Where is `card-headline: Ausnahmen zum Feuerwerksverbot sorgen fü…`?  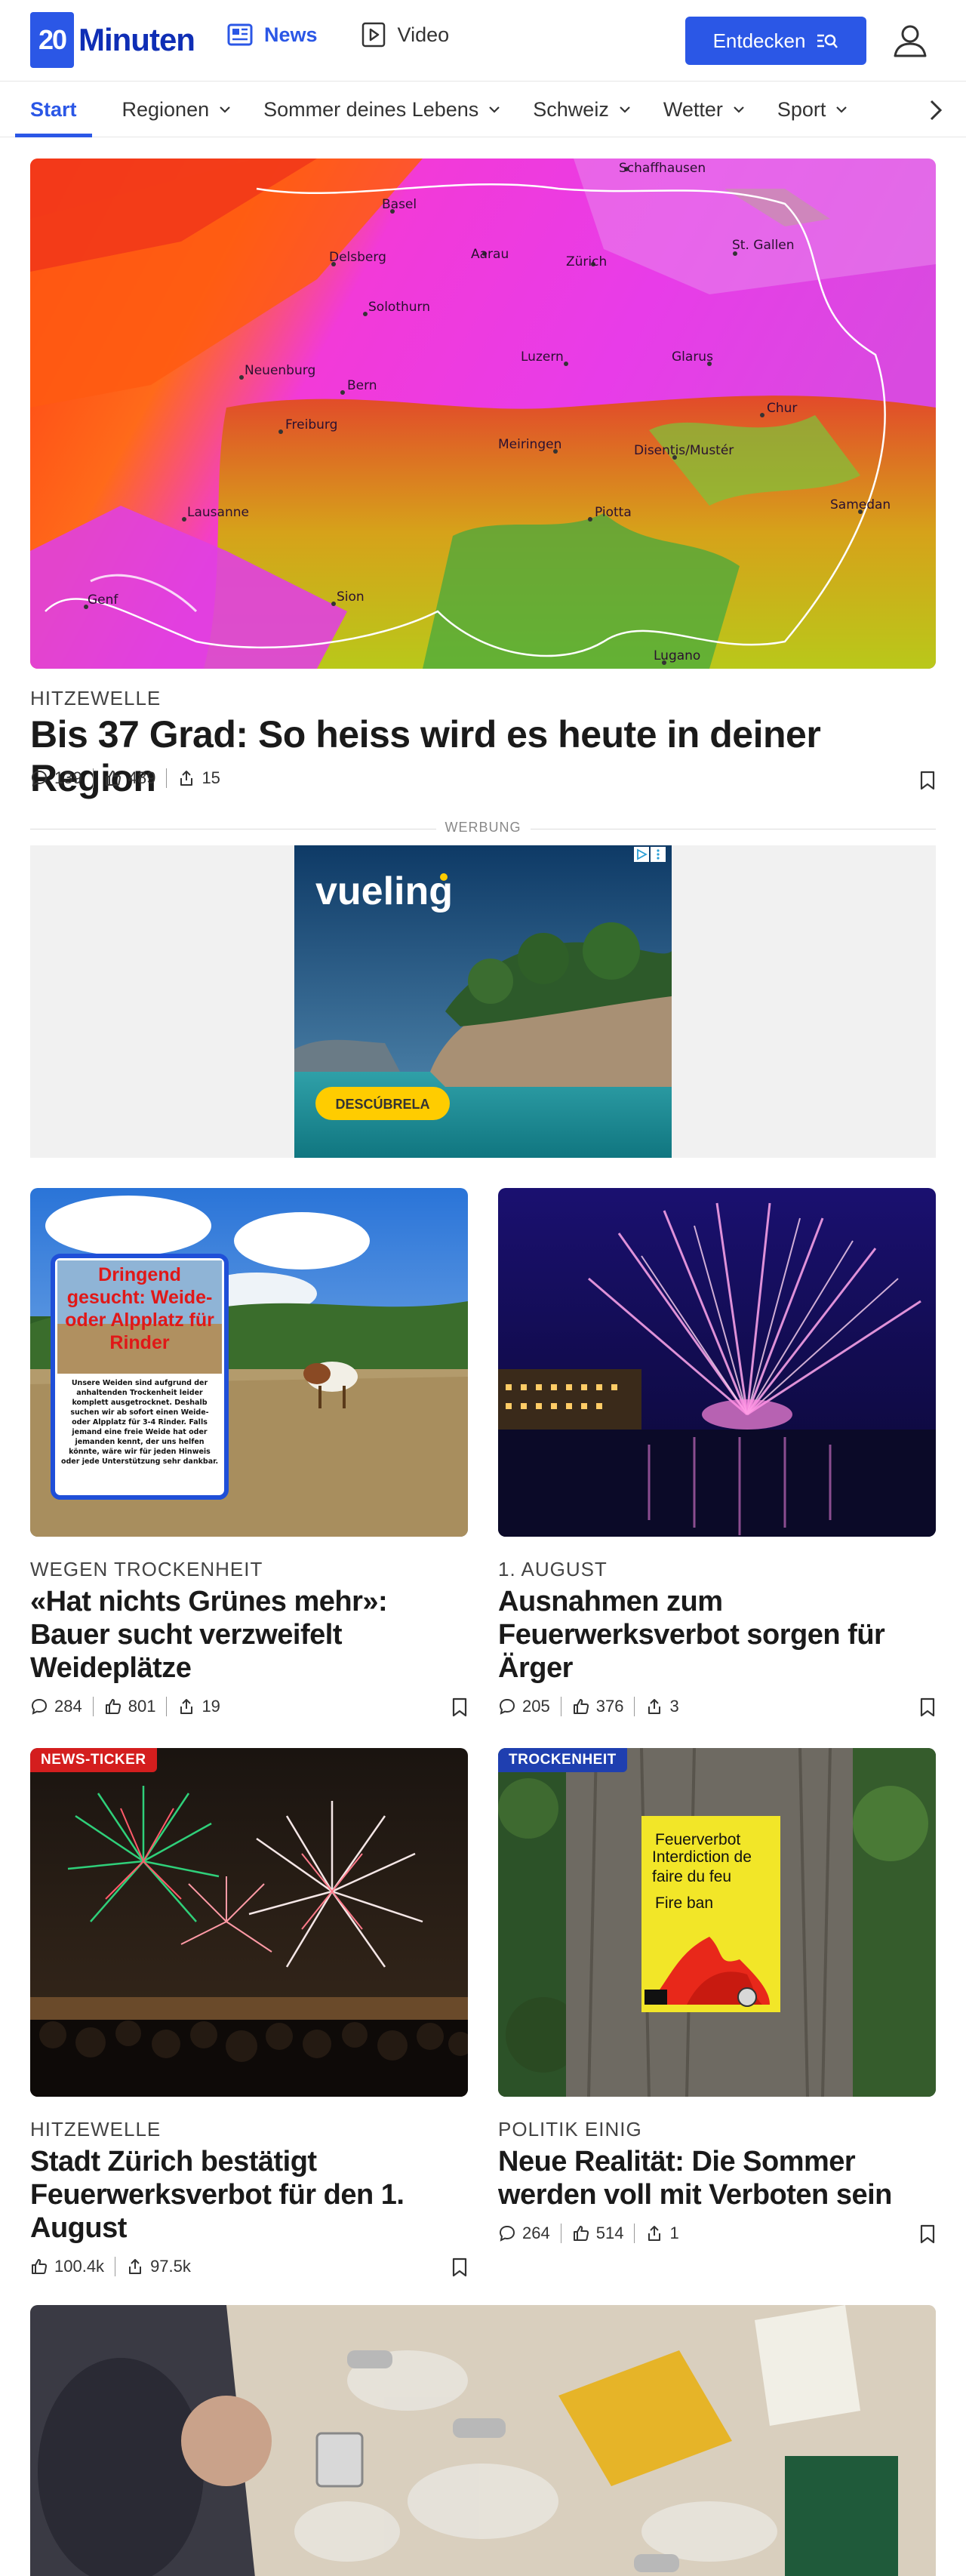 card-headline: Ausnahmen zum Feuerwerksverbot sorgen fü… is located at coordinates (717, 1635).